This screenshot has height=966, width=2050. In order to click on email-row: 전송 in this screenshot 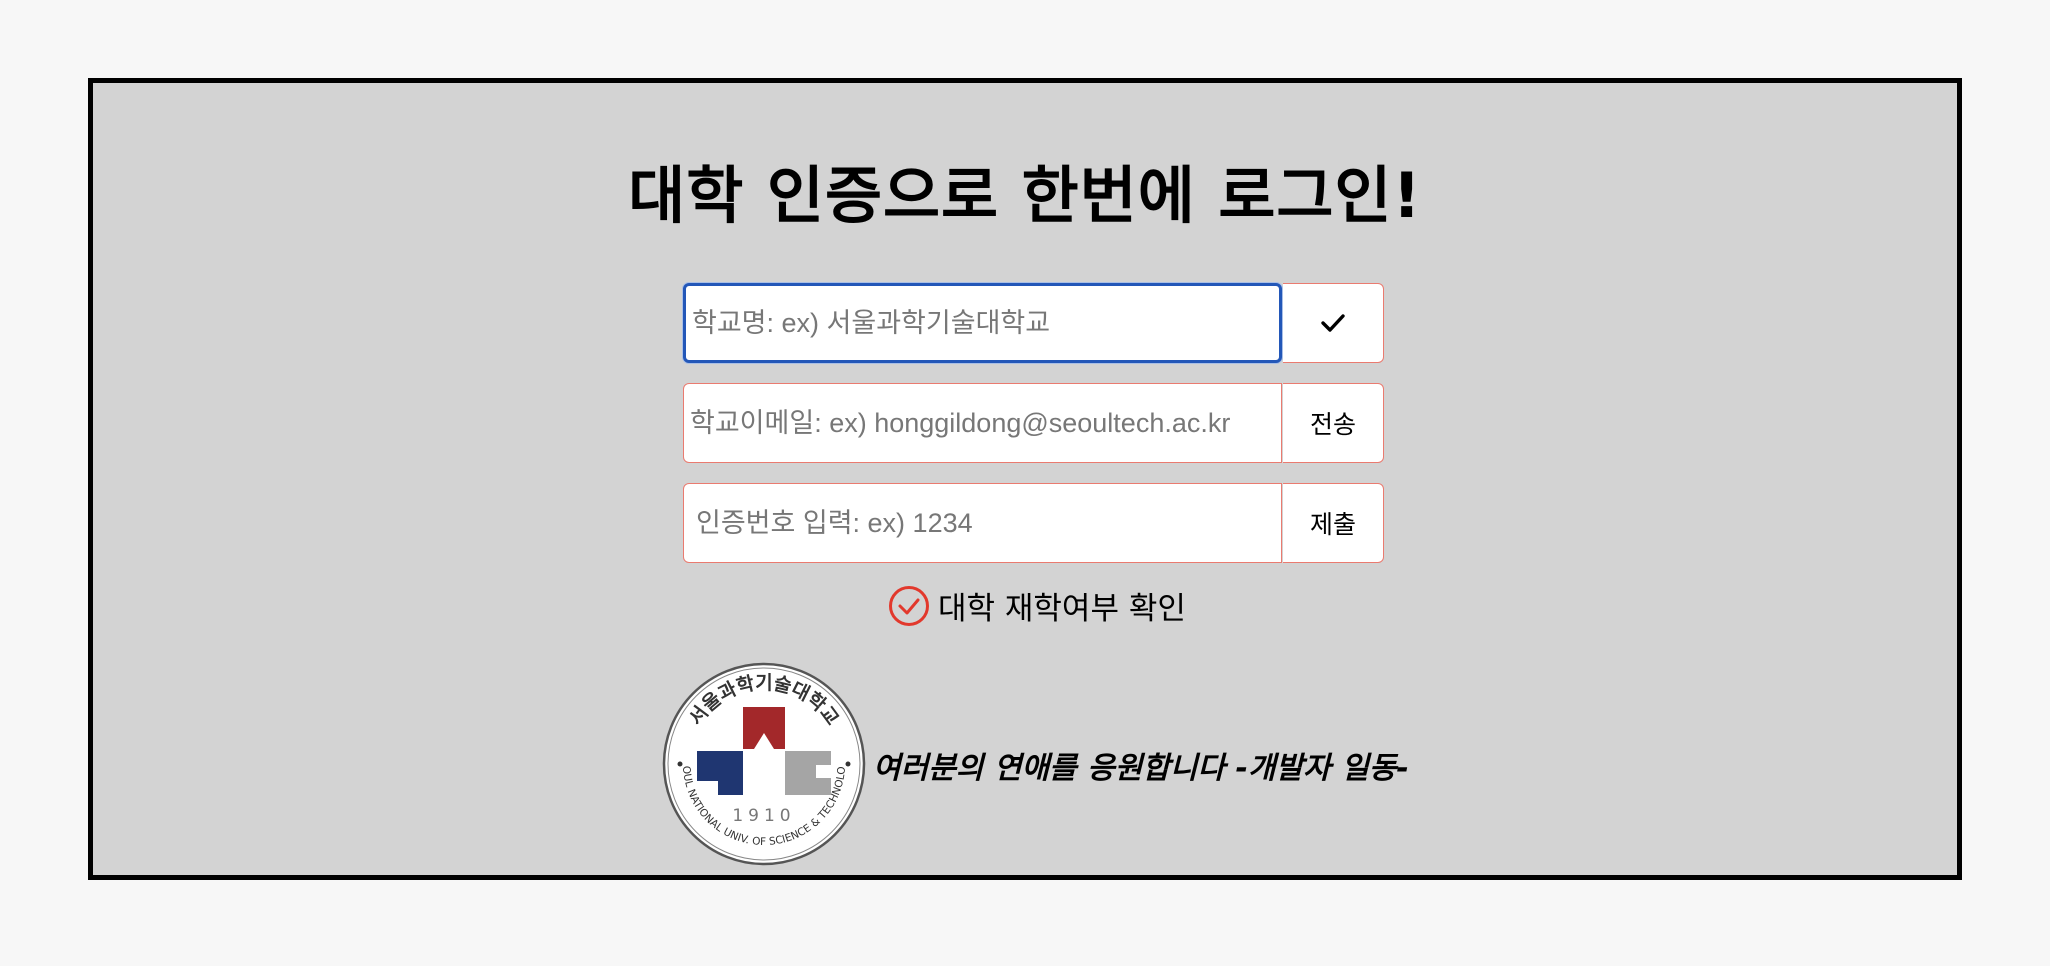, I will do `click(1033, 423)`.